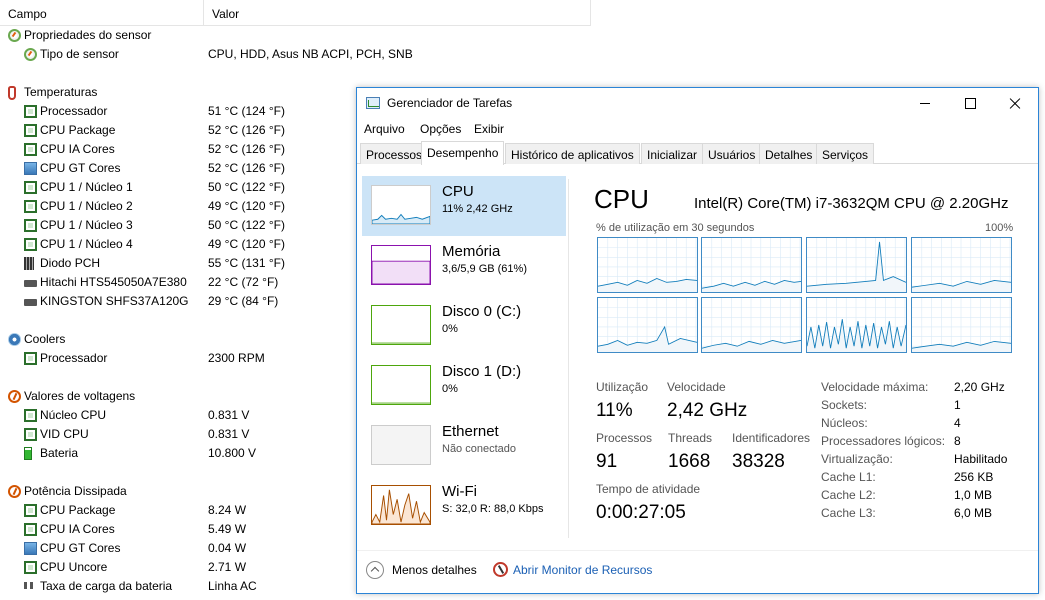  I want to click on voltmeter-icon, so click(14, 491).